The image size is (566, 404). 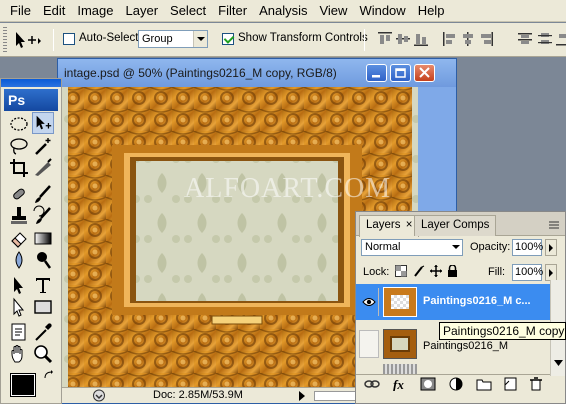 What do you see at coordinates (561, 39) in the screenshot?
I see `distribute-bottom-icon` at bounding box center [561, 39].